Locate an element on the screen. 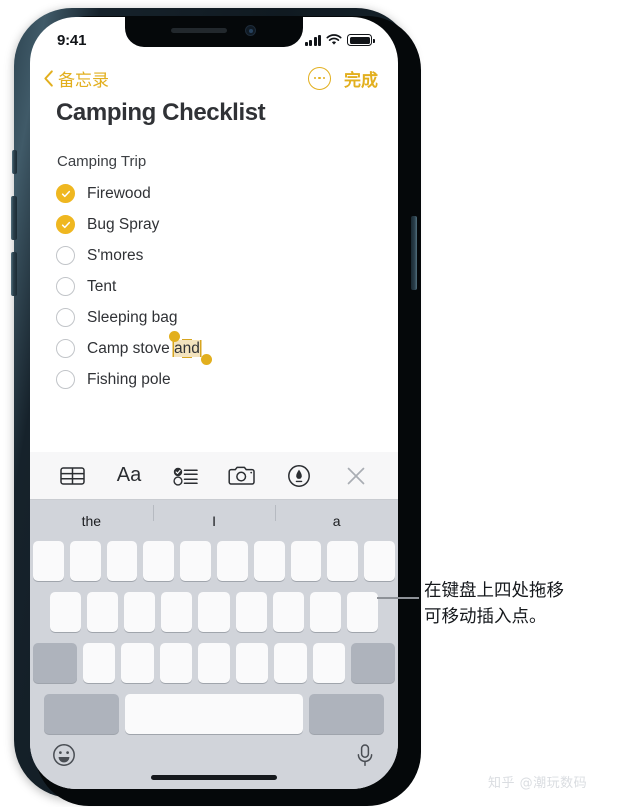  predictive-word: a is located at coordinates (336, 516).